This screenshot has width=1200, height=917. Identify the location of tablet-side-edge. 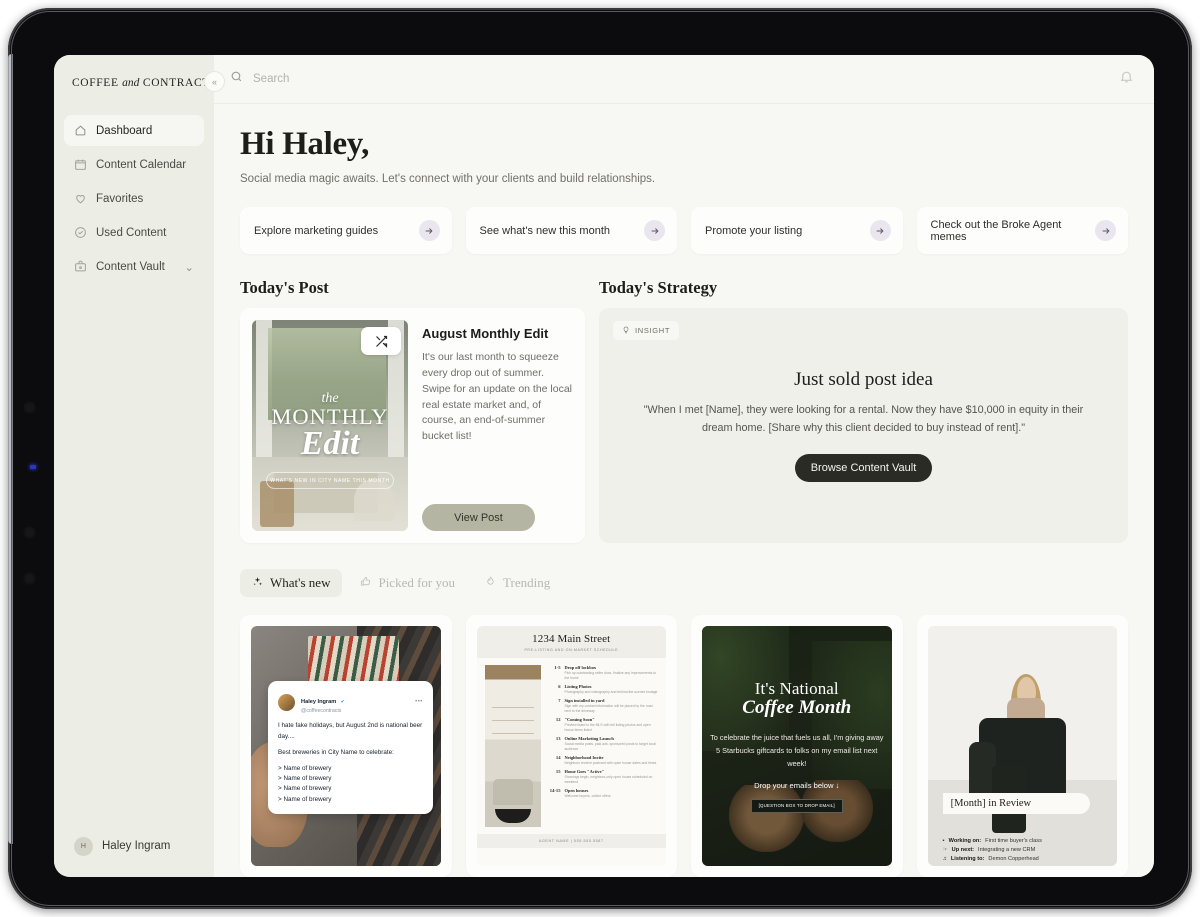
(10, 449).